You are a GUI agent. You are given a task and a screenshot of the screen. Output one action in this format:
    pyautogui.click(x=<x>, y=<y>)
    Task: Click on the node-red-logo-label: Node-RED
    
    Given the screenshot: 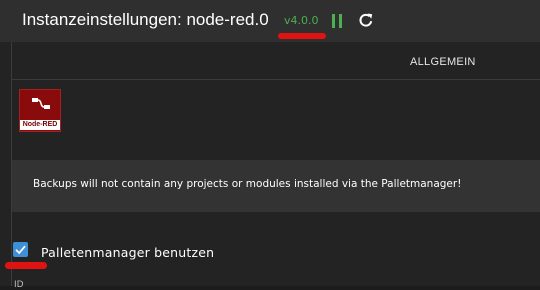 What is the action you would take?
    pyautogui.click(x=40, y=125)
    